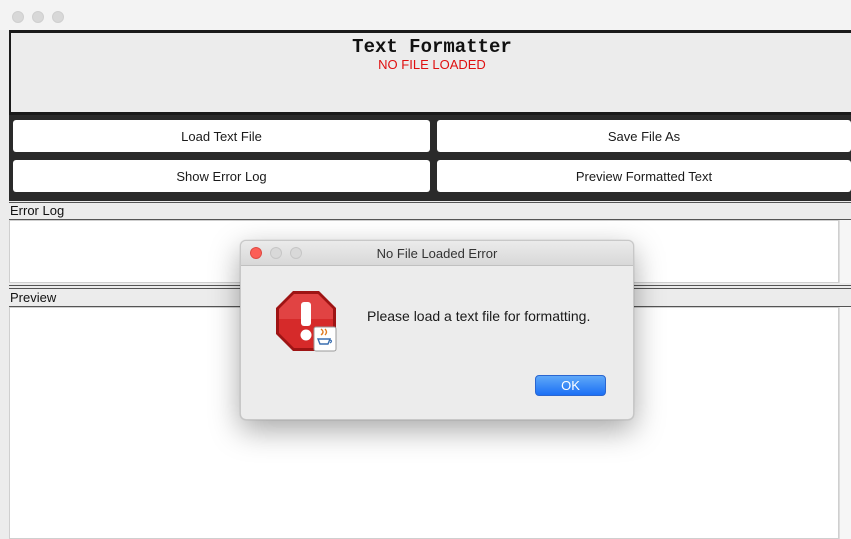 The image size is (851, 539). I want to click on file-status-label: NO FILE LOADED, so click(432, 64).